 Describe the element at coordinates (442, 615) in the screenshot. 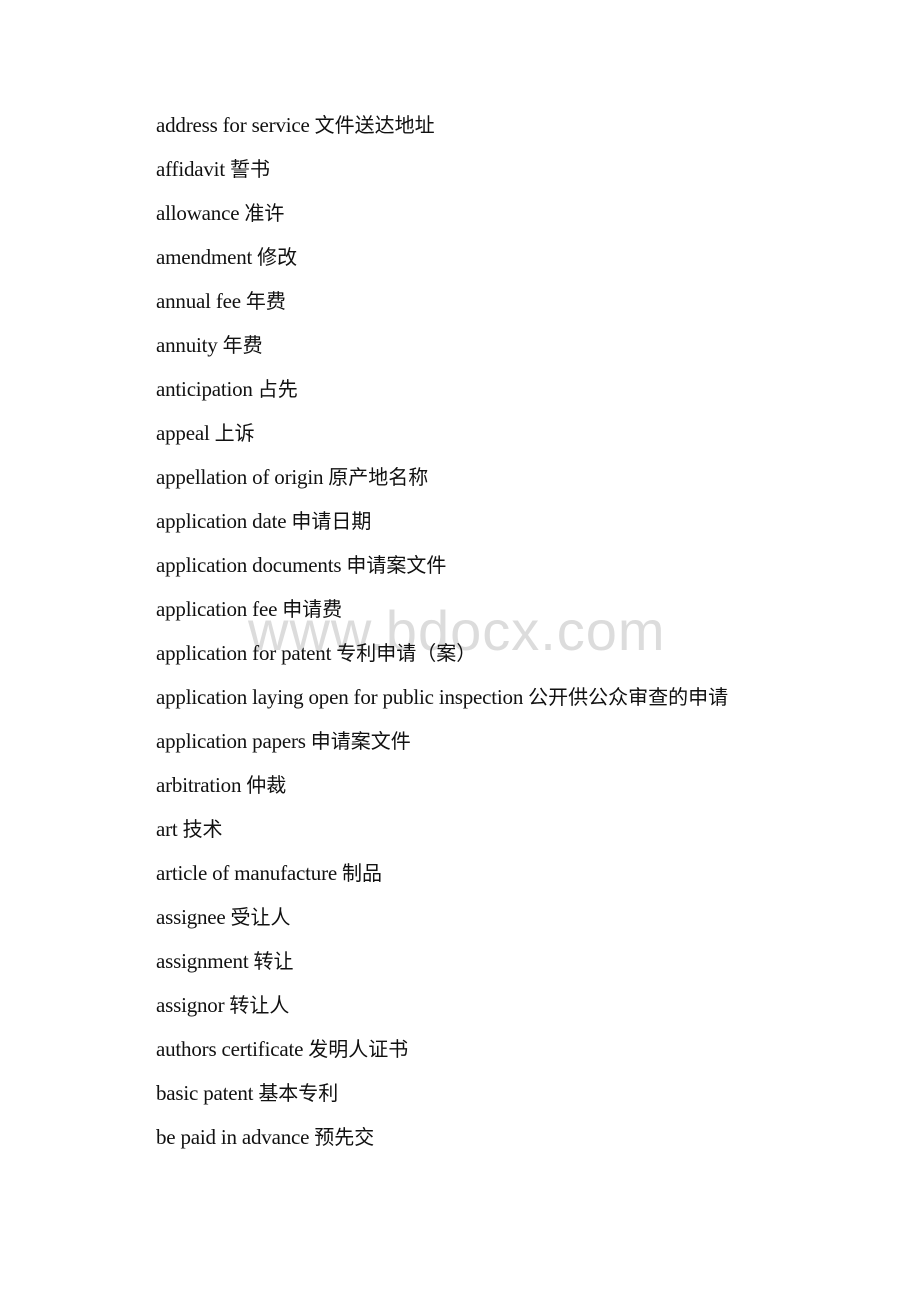

I see `glossary-entry: application fee 申请费` at that location.